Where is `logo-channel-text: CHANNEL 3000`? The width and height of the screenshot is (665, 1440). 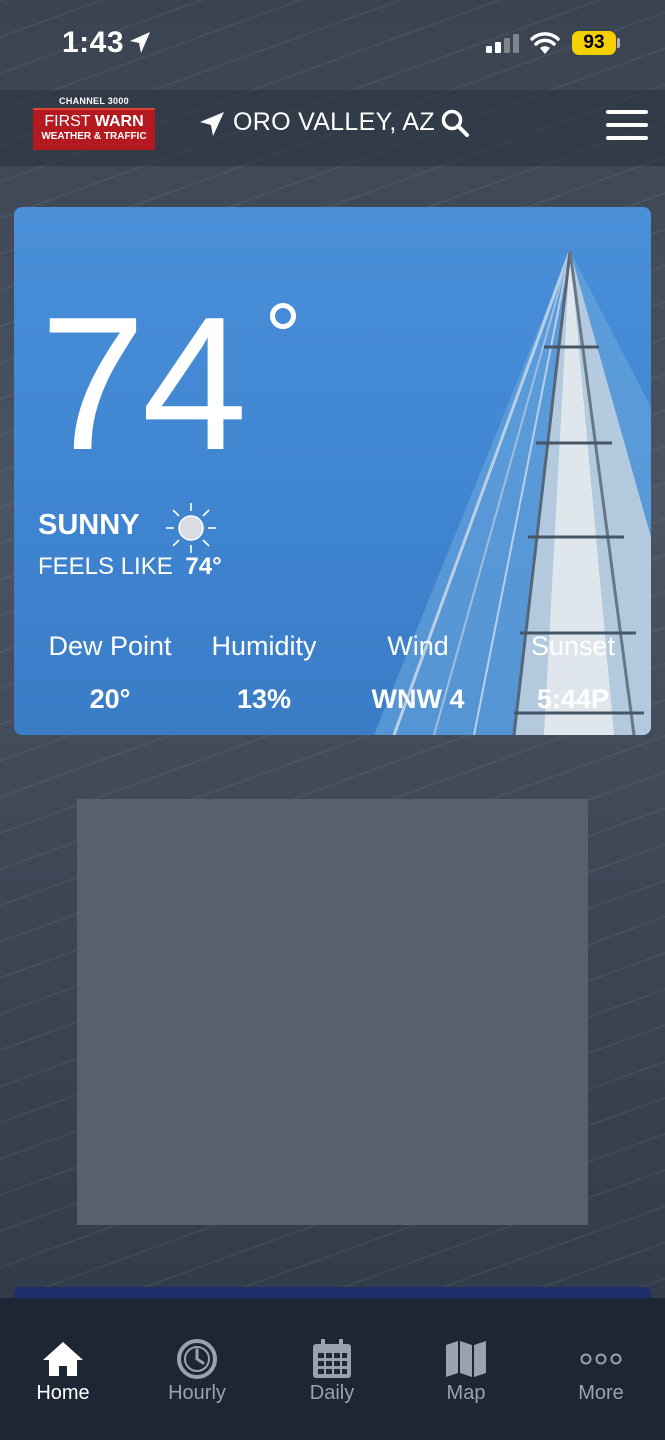 logo-channel-text: CHANNEL 3000 is located at coordinates (94, 101).